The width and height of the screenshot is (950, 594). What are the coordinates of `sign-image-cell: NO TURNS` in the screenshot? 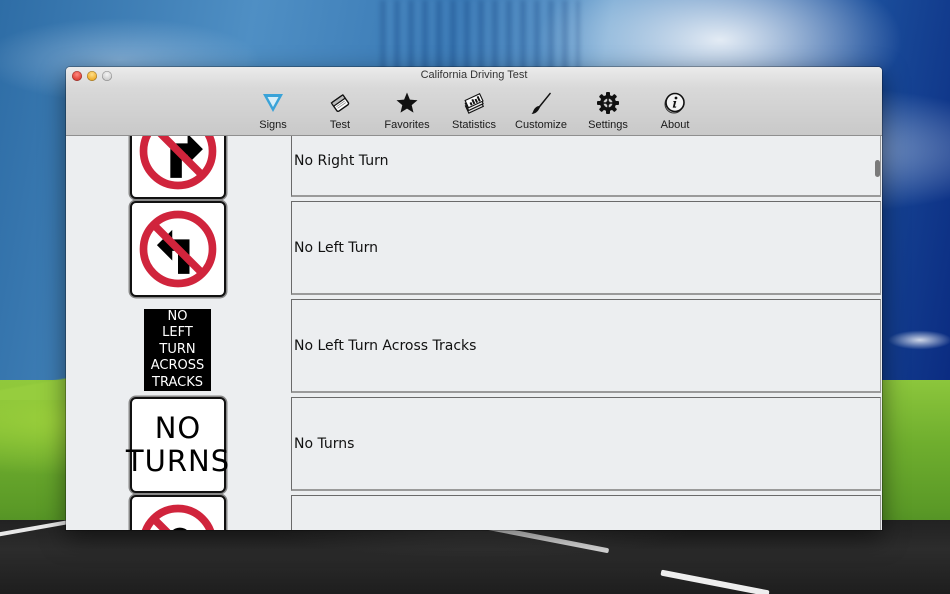 It's located at (177, 445).